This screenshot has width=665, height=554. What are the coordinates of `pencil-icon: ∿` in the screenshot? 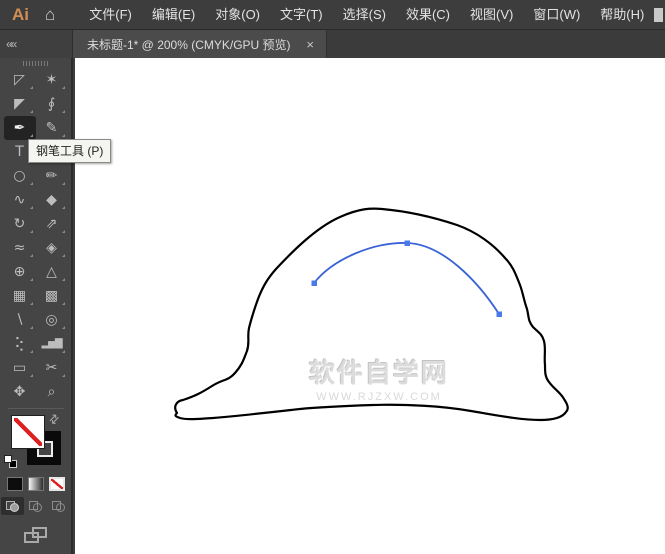 It's located at (19, 200).